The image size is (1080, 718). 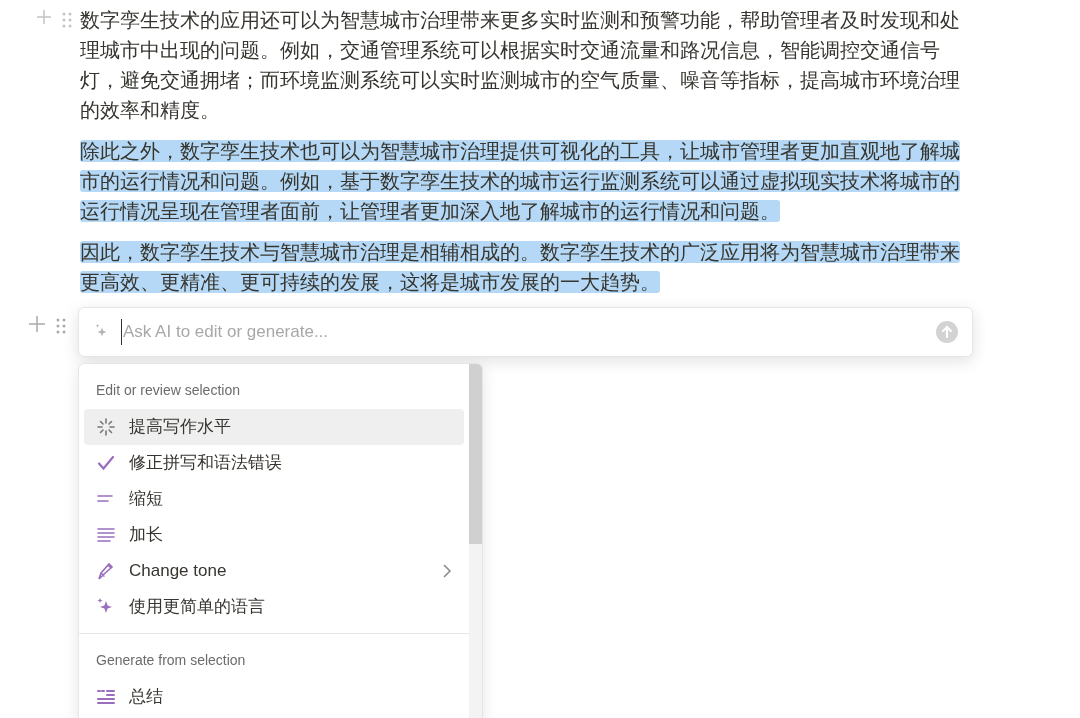 I want to click on menu-item: 缩短, so click(x=274, y=499).